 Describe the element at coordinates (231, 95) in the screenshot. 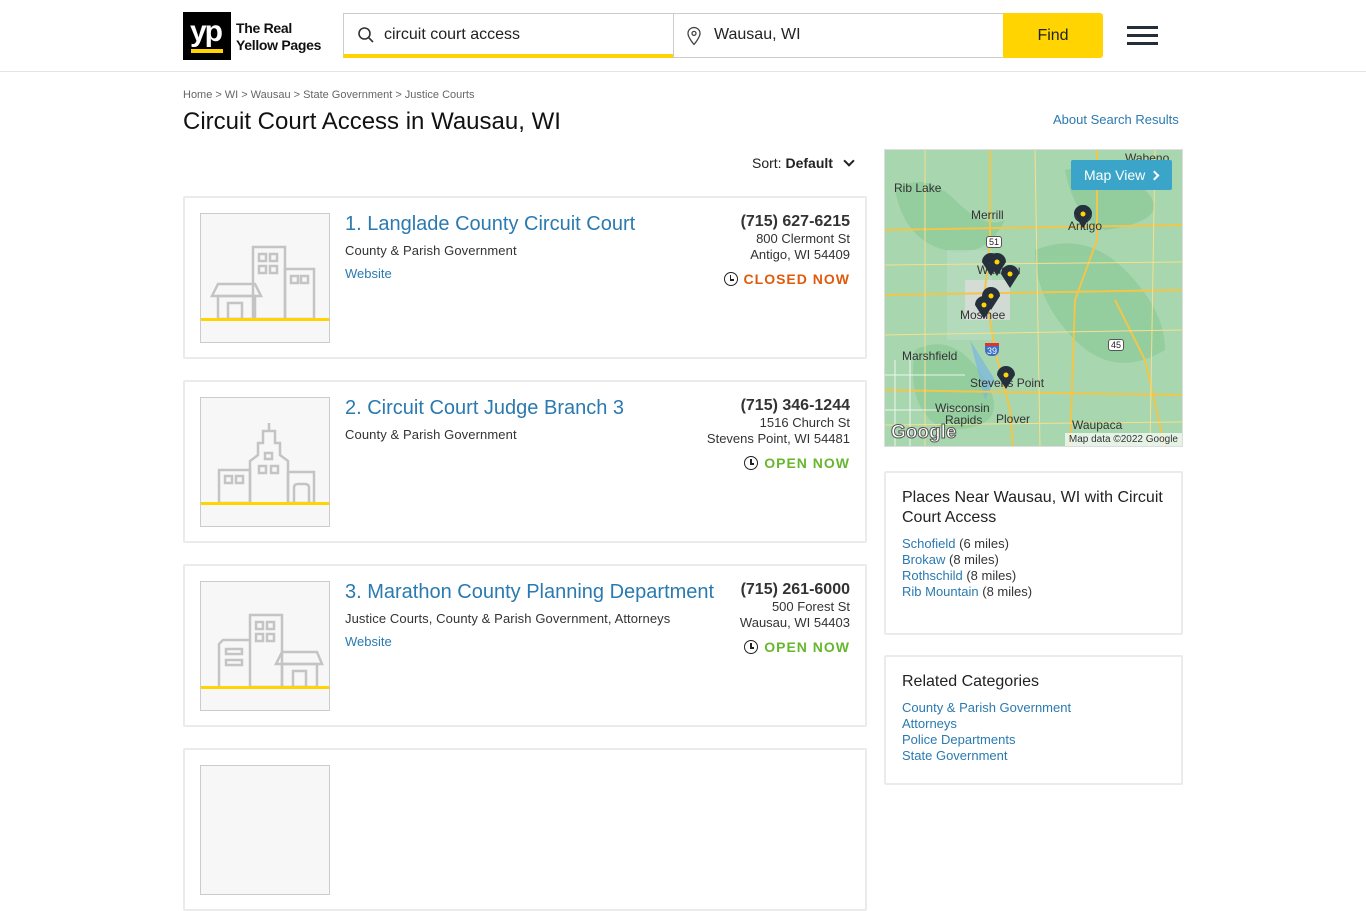

I see `breadcrumb-state: WI` at that location.